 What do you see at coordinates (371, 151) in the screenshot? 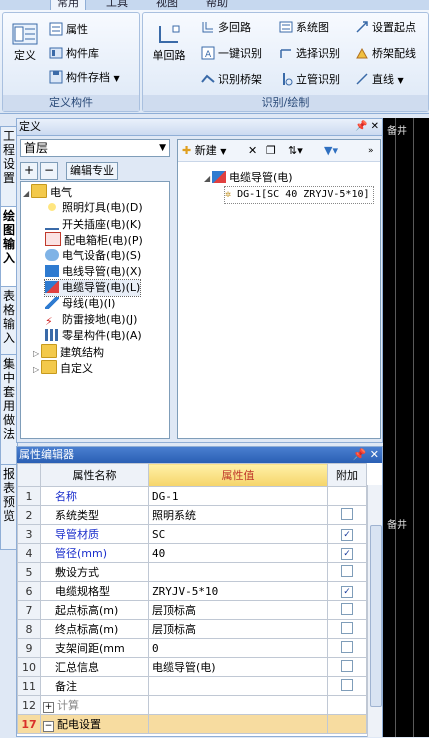
I see `overflow-icon: »` at bounding box center [371, 151].